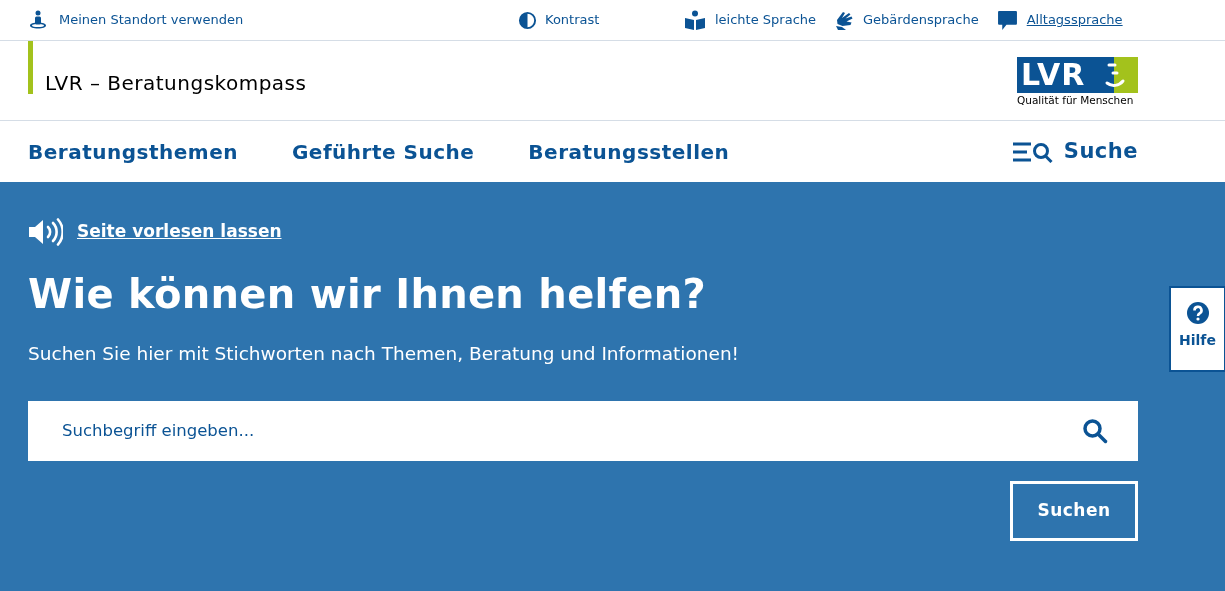 Image resolution: width=1225 pixels, height=591 pixels. I want to click on logo: LVR Qualität für Menschen, so click(1077, 80).